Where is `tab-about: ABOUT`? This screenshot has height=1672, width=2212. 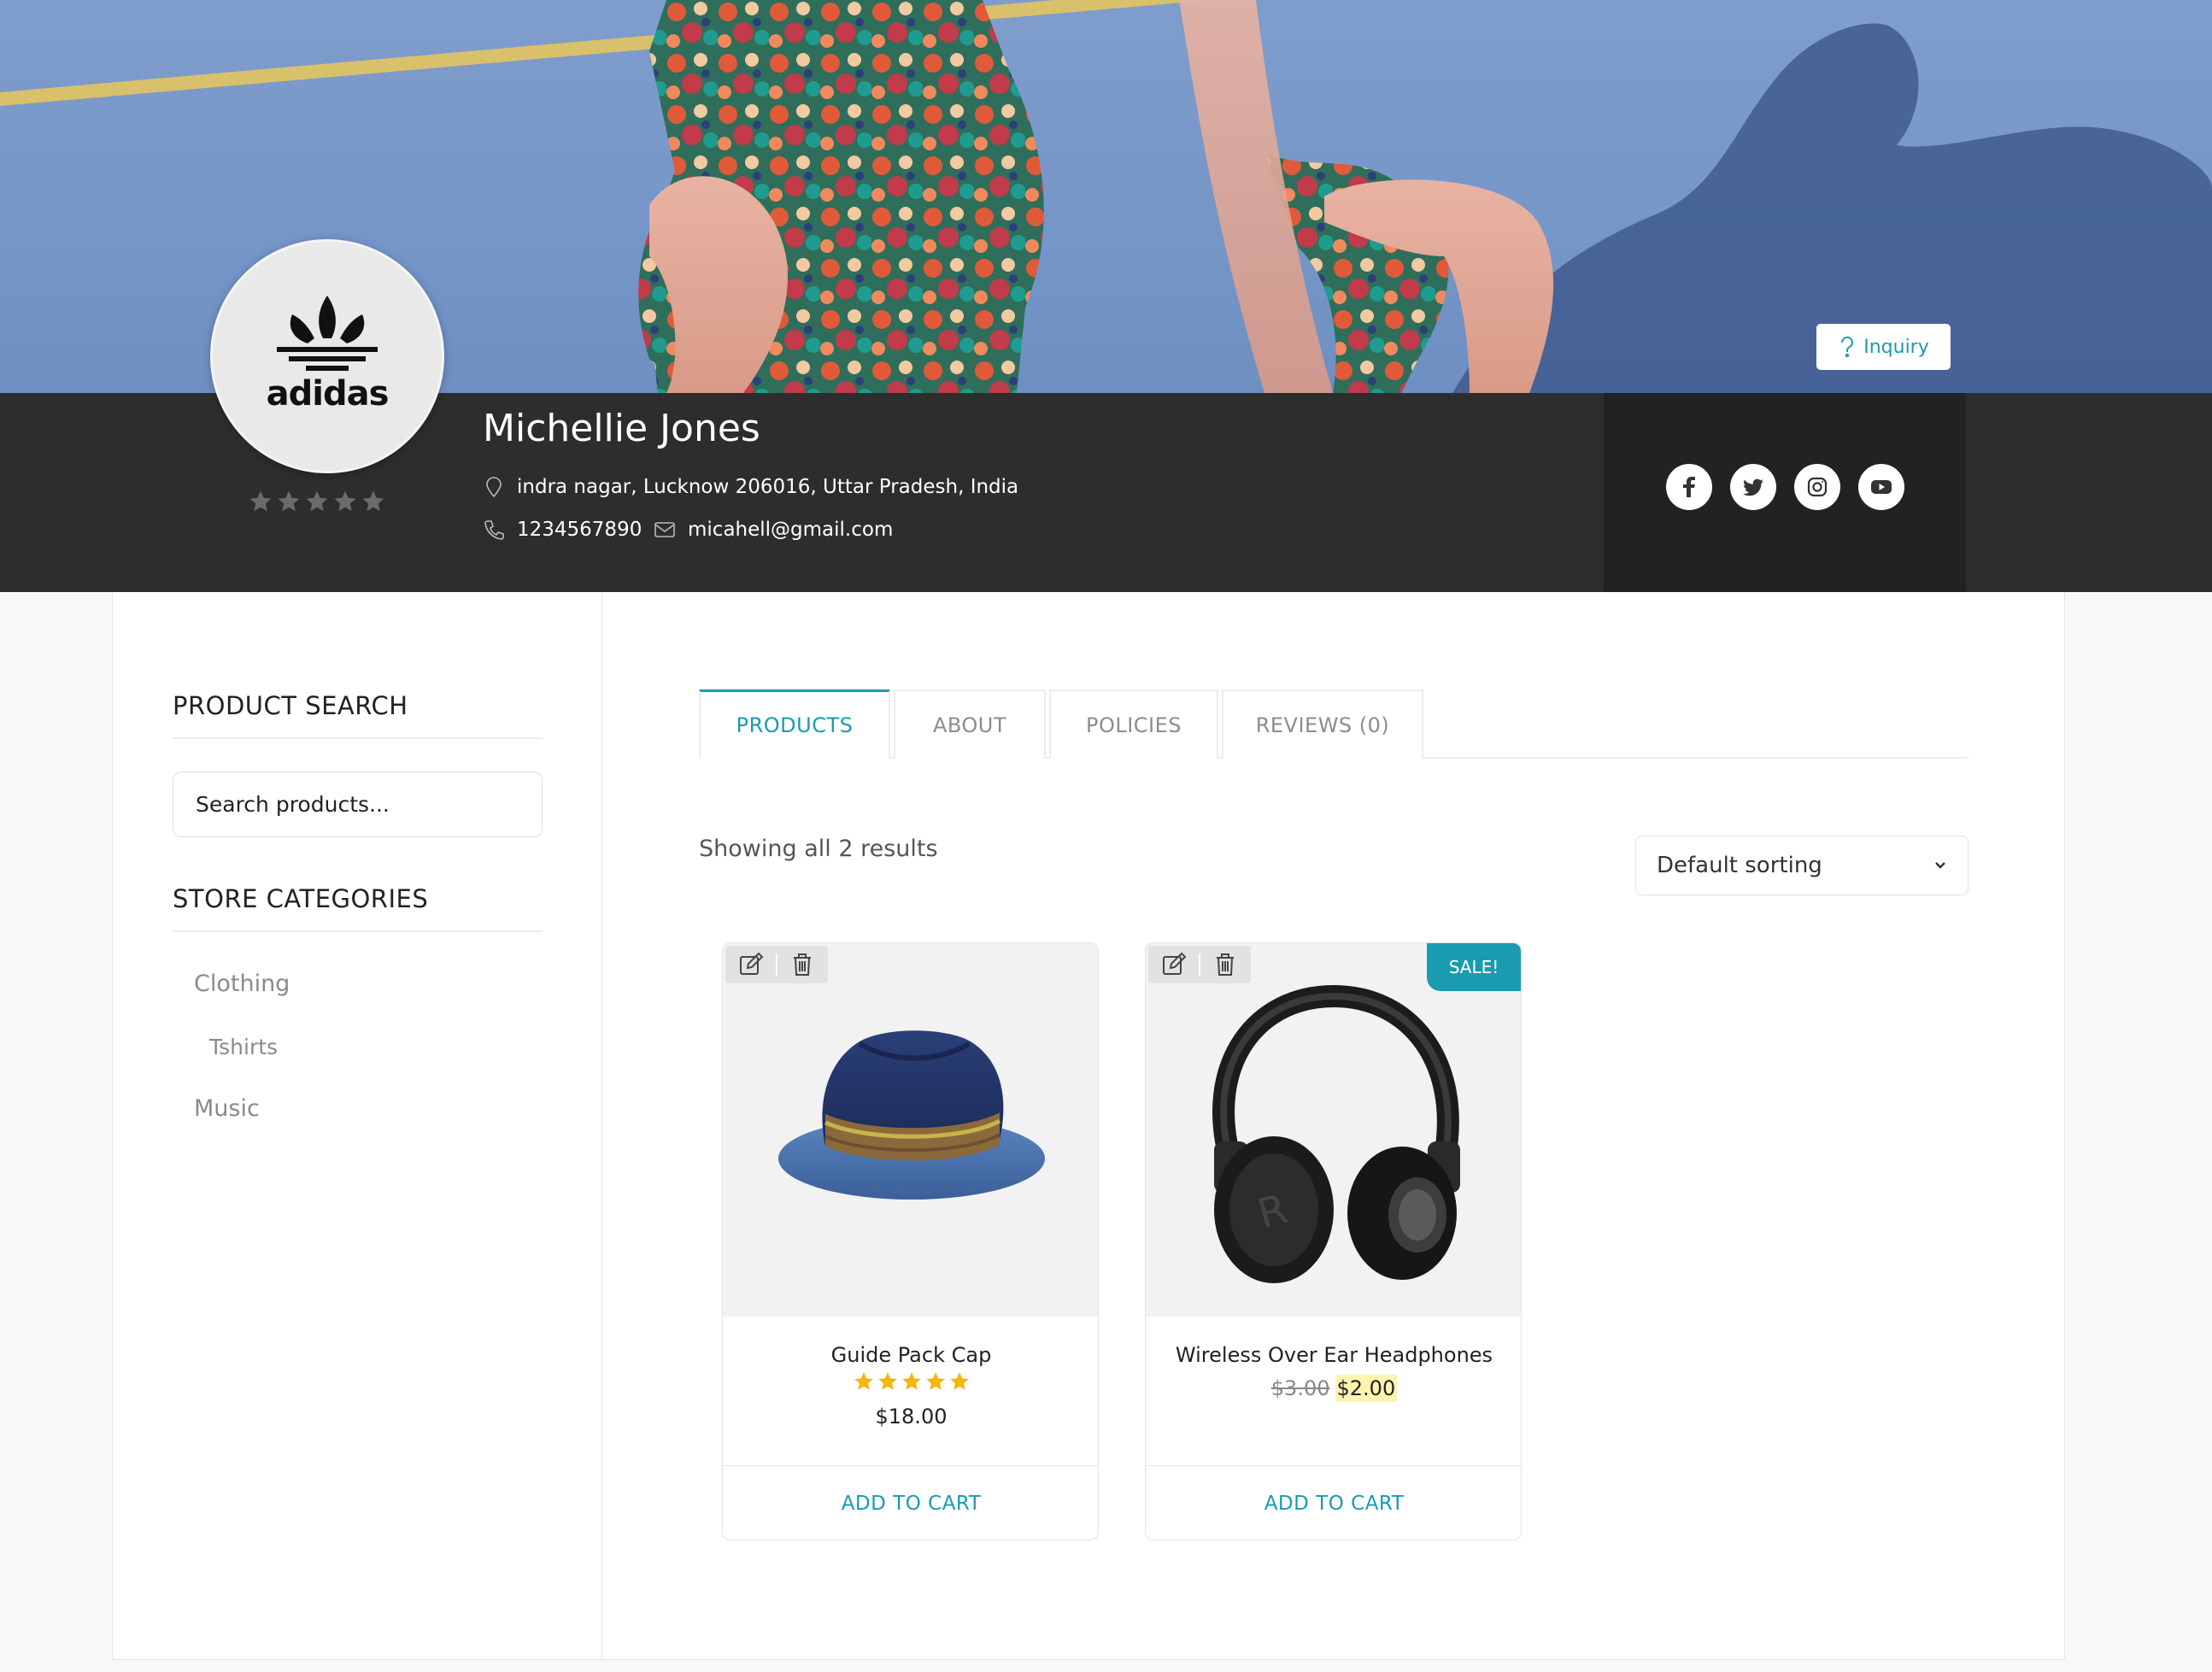
tab-about: ABOUT is located at coordinates (970, 724).